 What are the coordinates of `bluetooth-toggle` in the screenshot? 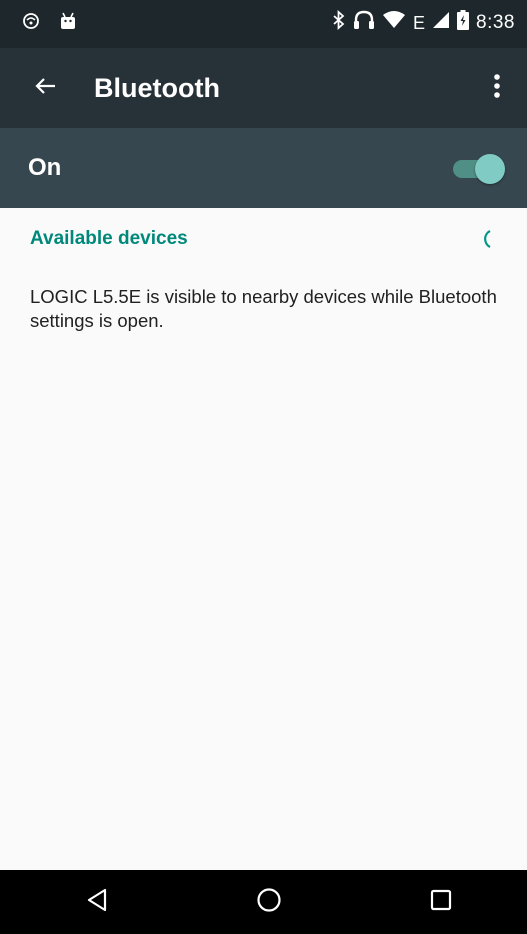 It's located at (479, 169).